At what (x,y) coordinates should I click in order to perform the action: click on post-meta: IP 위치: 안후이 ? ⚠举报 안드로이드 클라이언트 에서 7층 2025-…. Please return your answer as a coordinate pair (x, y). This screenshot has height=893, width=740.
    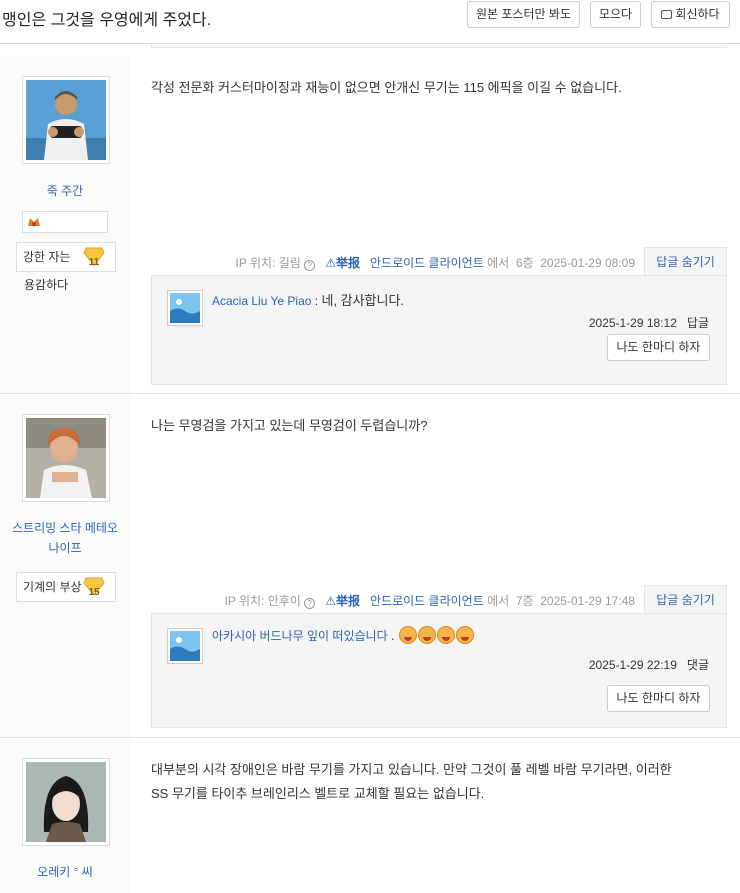
    Looking at the image, I should click on (439, 599).